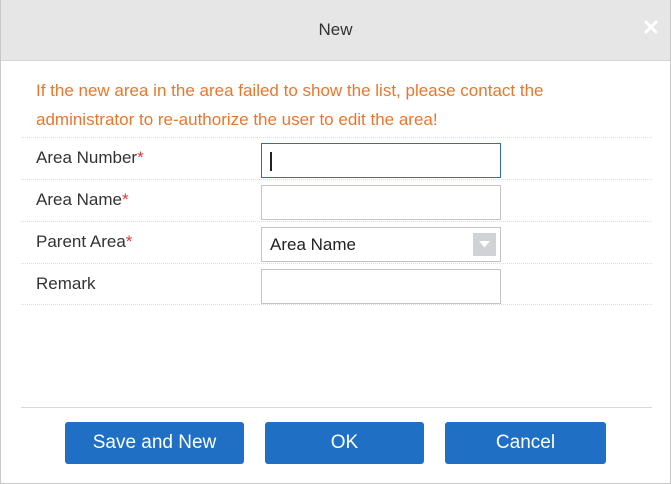 The image size is (671, 484). Describe the element at coordinates (484, 244) in the screenshot. I see `chevron-down-icon` at that location.